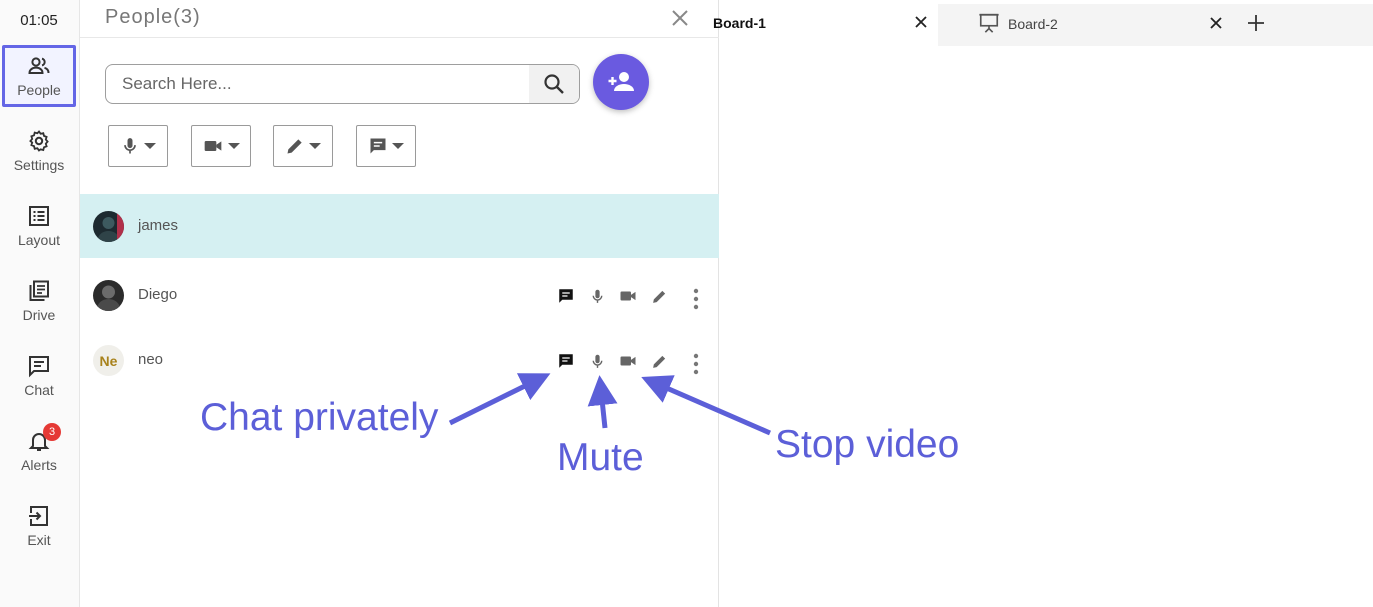 Image resolution: width=1373 pixels, height=607 pixels. I want to click on person-row-james: james, so click(399, 226).